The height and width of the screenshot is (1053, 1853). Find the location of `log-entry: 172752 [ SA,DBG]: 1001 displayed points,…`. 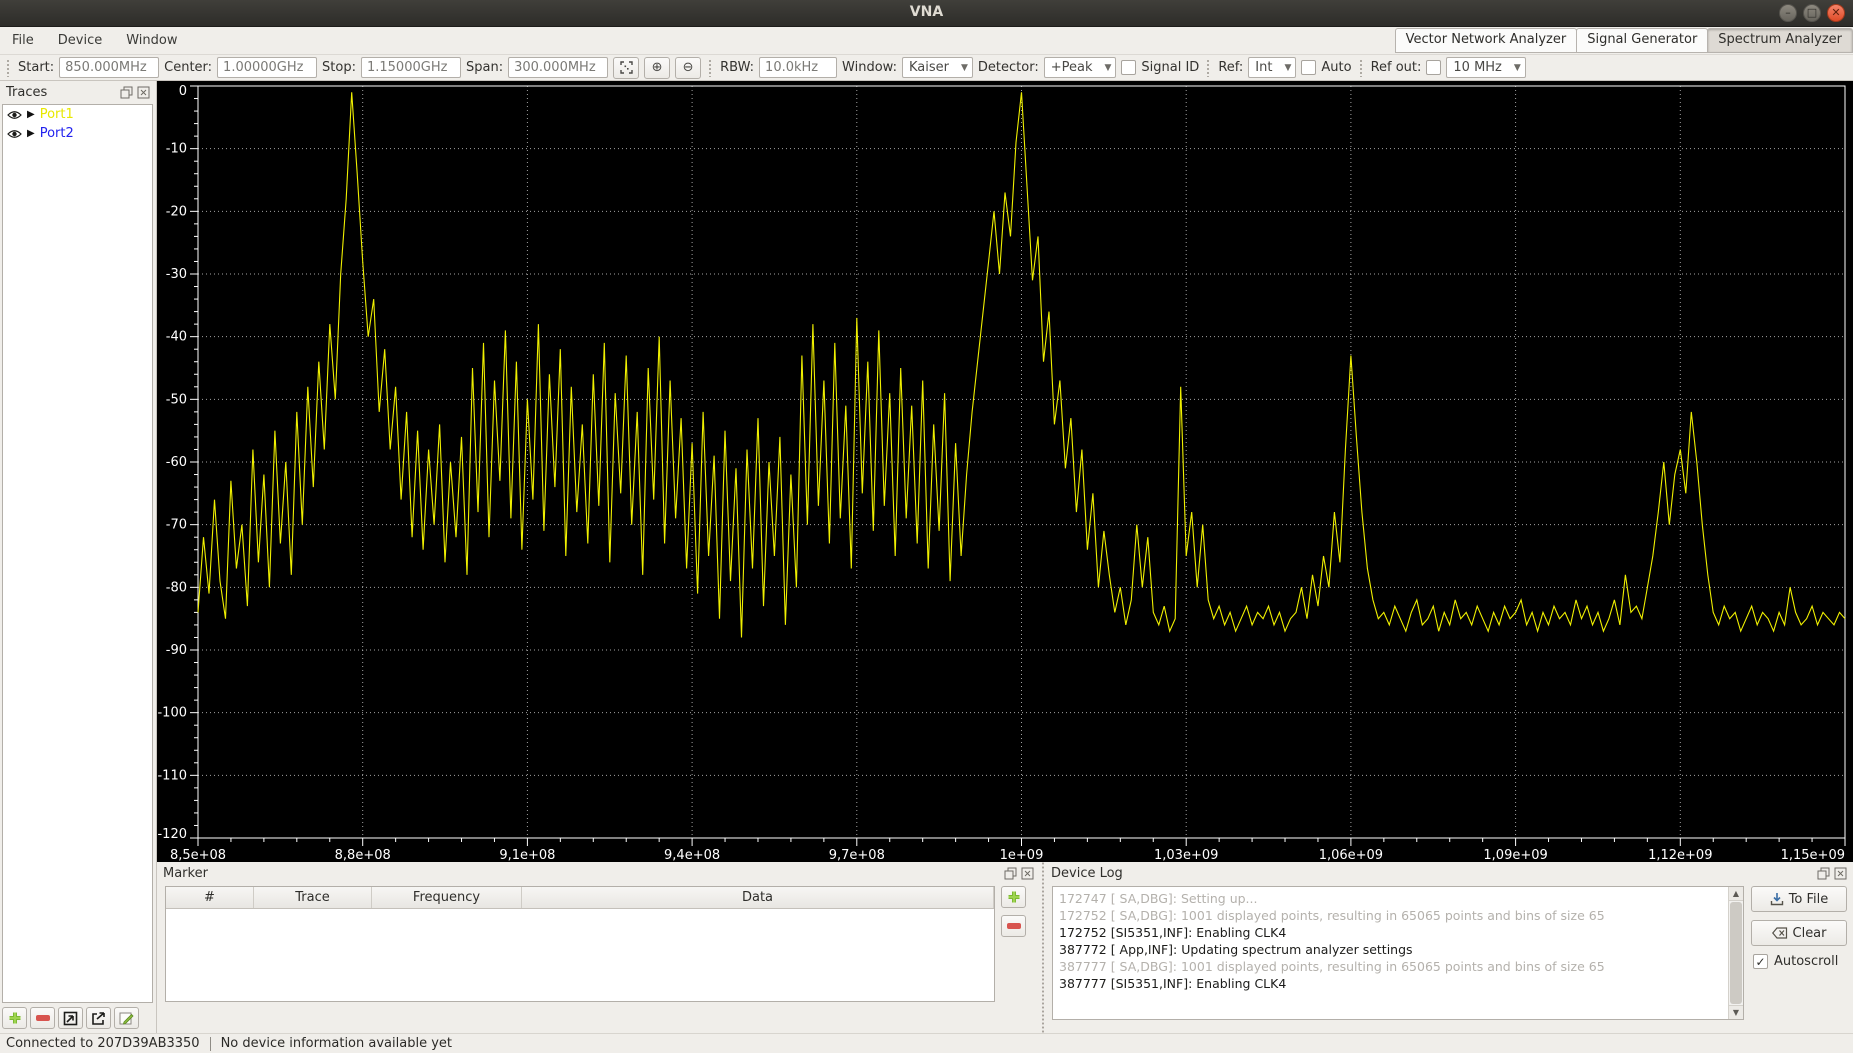

log-entry: 172752 [ SA,DBG]: 1001 displayed points,… is located at coordinates (1332, 915).